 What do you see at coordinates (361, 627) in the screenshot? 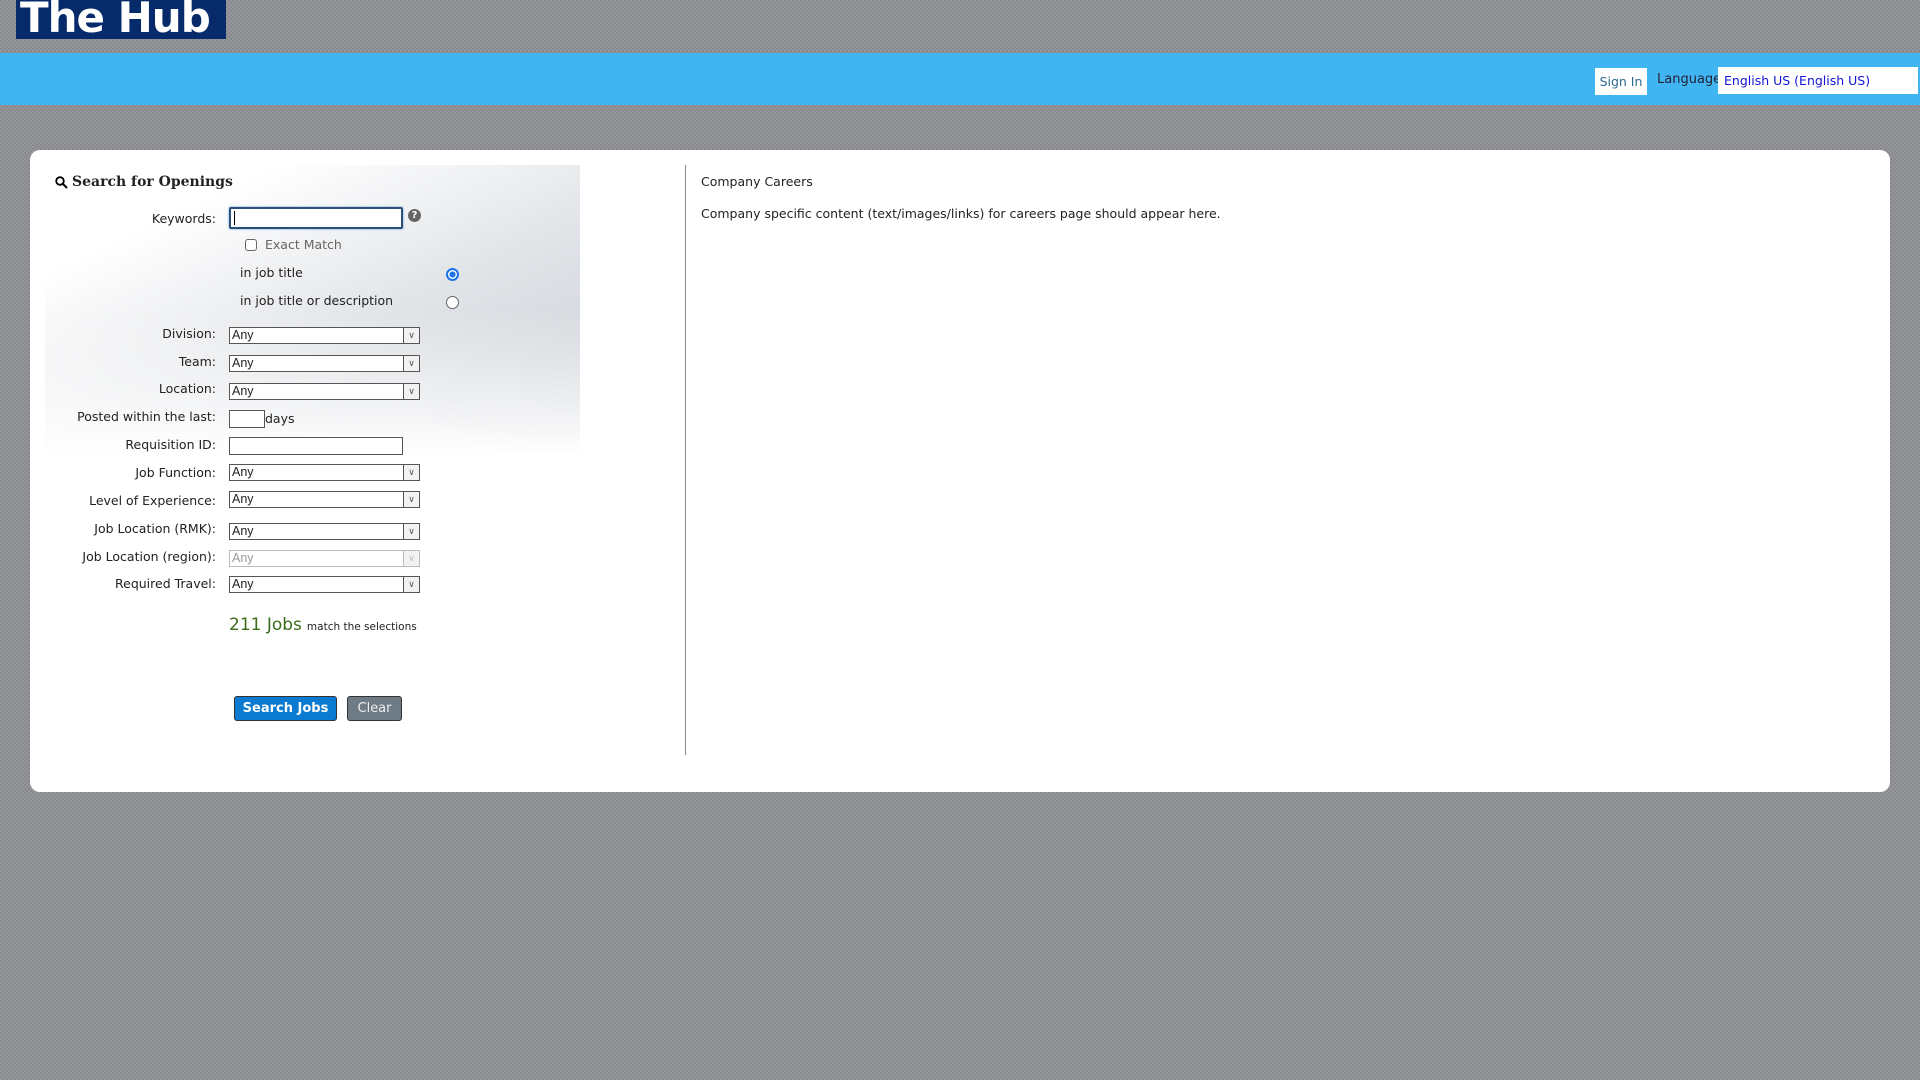
I see `job-count-text: match the selections` at bounding box center [361, 627].